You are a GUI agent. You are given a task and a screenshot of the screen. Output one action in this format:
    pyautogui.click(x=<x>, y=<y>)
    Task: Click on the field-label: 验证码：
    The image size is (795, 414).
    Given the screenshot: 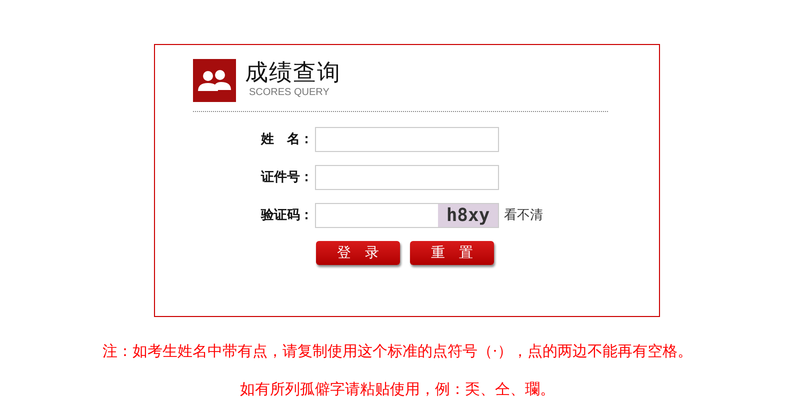 What is the action you would take?
    pyautogui.click(x=287, y=215)
    